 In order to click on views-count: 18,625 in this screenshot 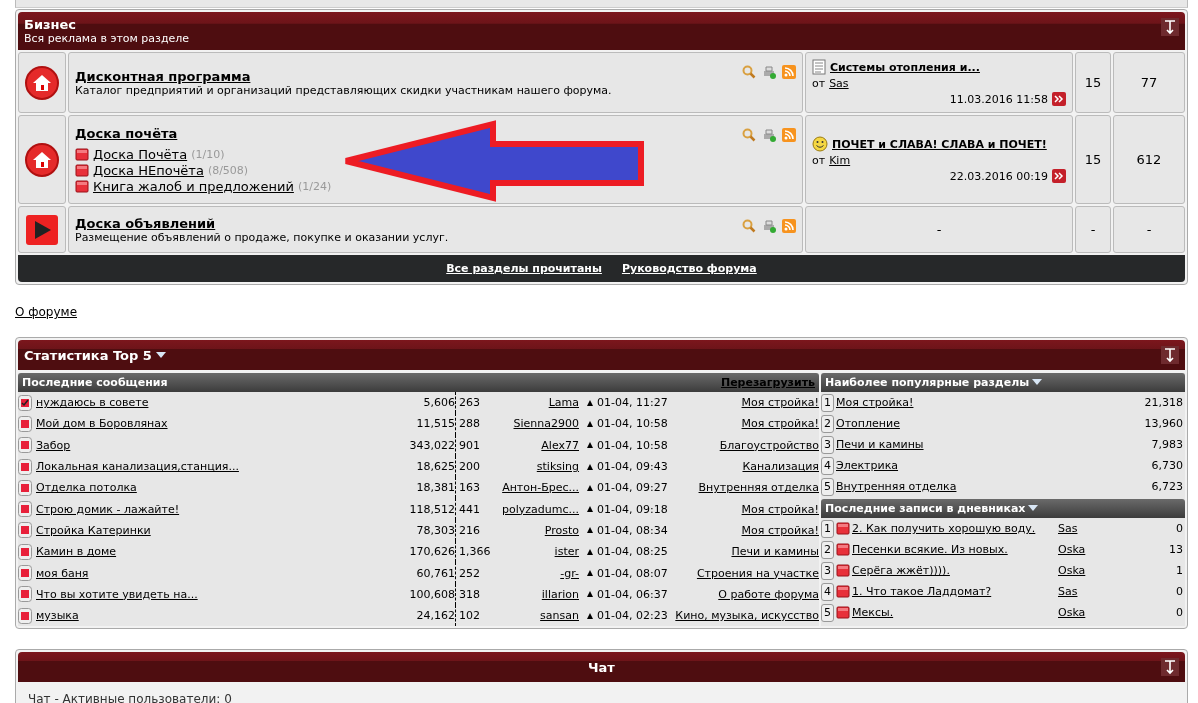, I will do `click(435, 467)`.